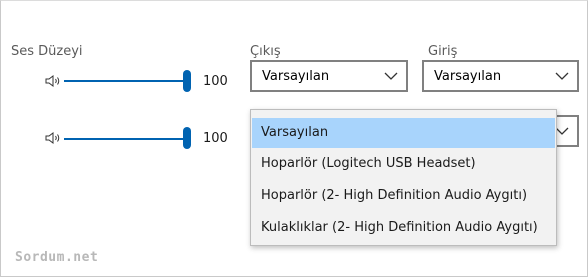 The width and height of the screenshot is (588, 277). What do you see at coordinates (443, 51) in the screenshot?
I see `input-label: Giriş` at bounding box center [443, 51].